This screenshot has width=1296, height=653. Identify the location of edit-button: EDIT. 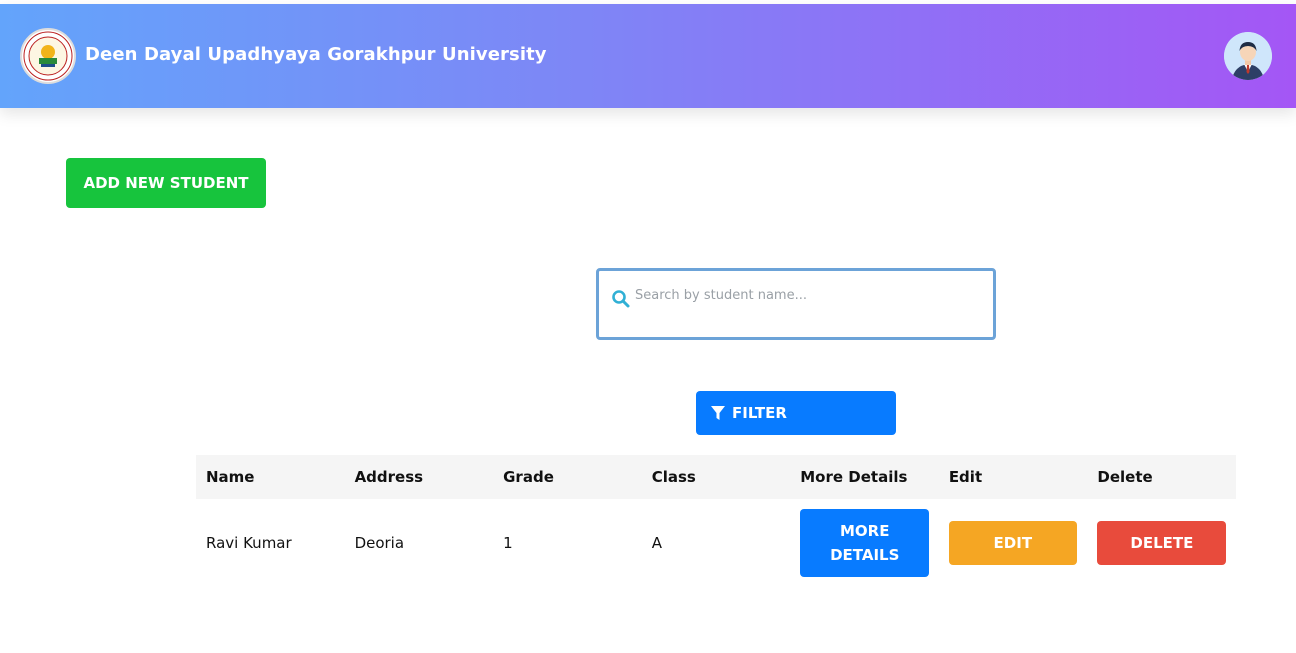
(1012, 543).